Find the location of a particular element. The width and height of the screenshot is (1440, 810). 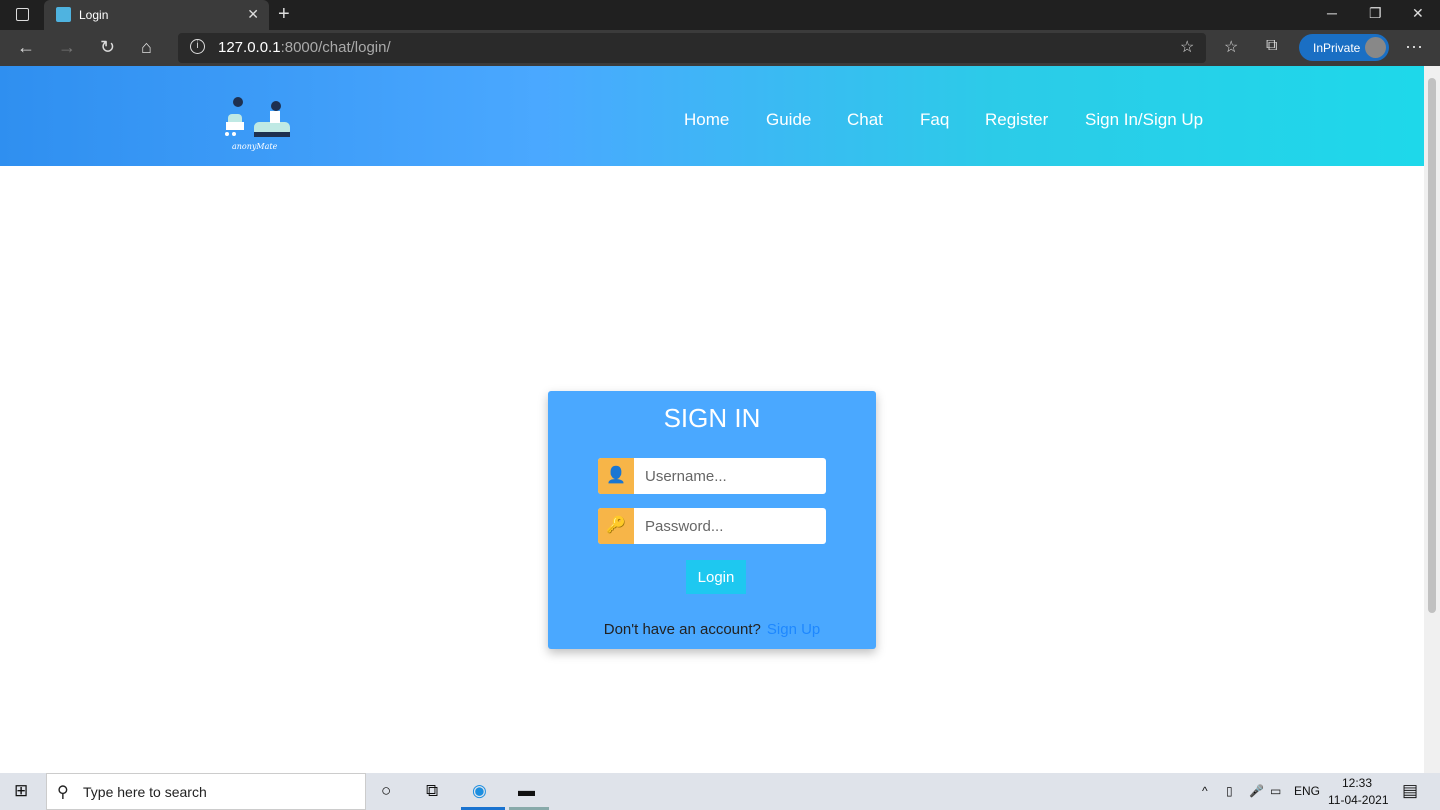

forward-icon: → is located at coordinates (67, 47).